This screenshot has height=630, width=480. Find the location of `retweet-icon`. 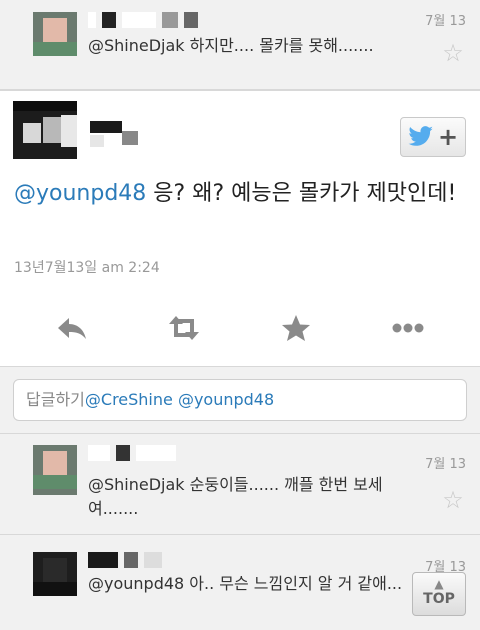

retweet-icon is located at coordinates (184, 328).